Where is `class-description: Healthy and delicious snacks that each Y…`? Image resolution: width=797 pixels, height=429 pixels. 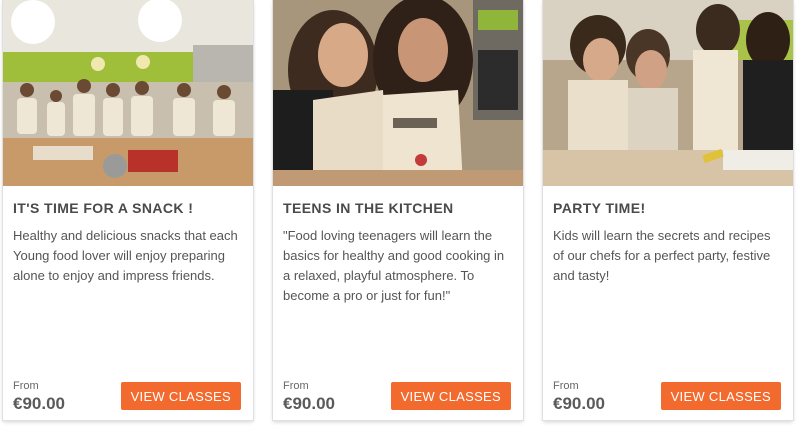 class-description: Healthy and delicious snacks that each Y… is located at coordinates (125, 255).